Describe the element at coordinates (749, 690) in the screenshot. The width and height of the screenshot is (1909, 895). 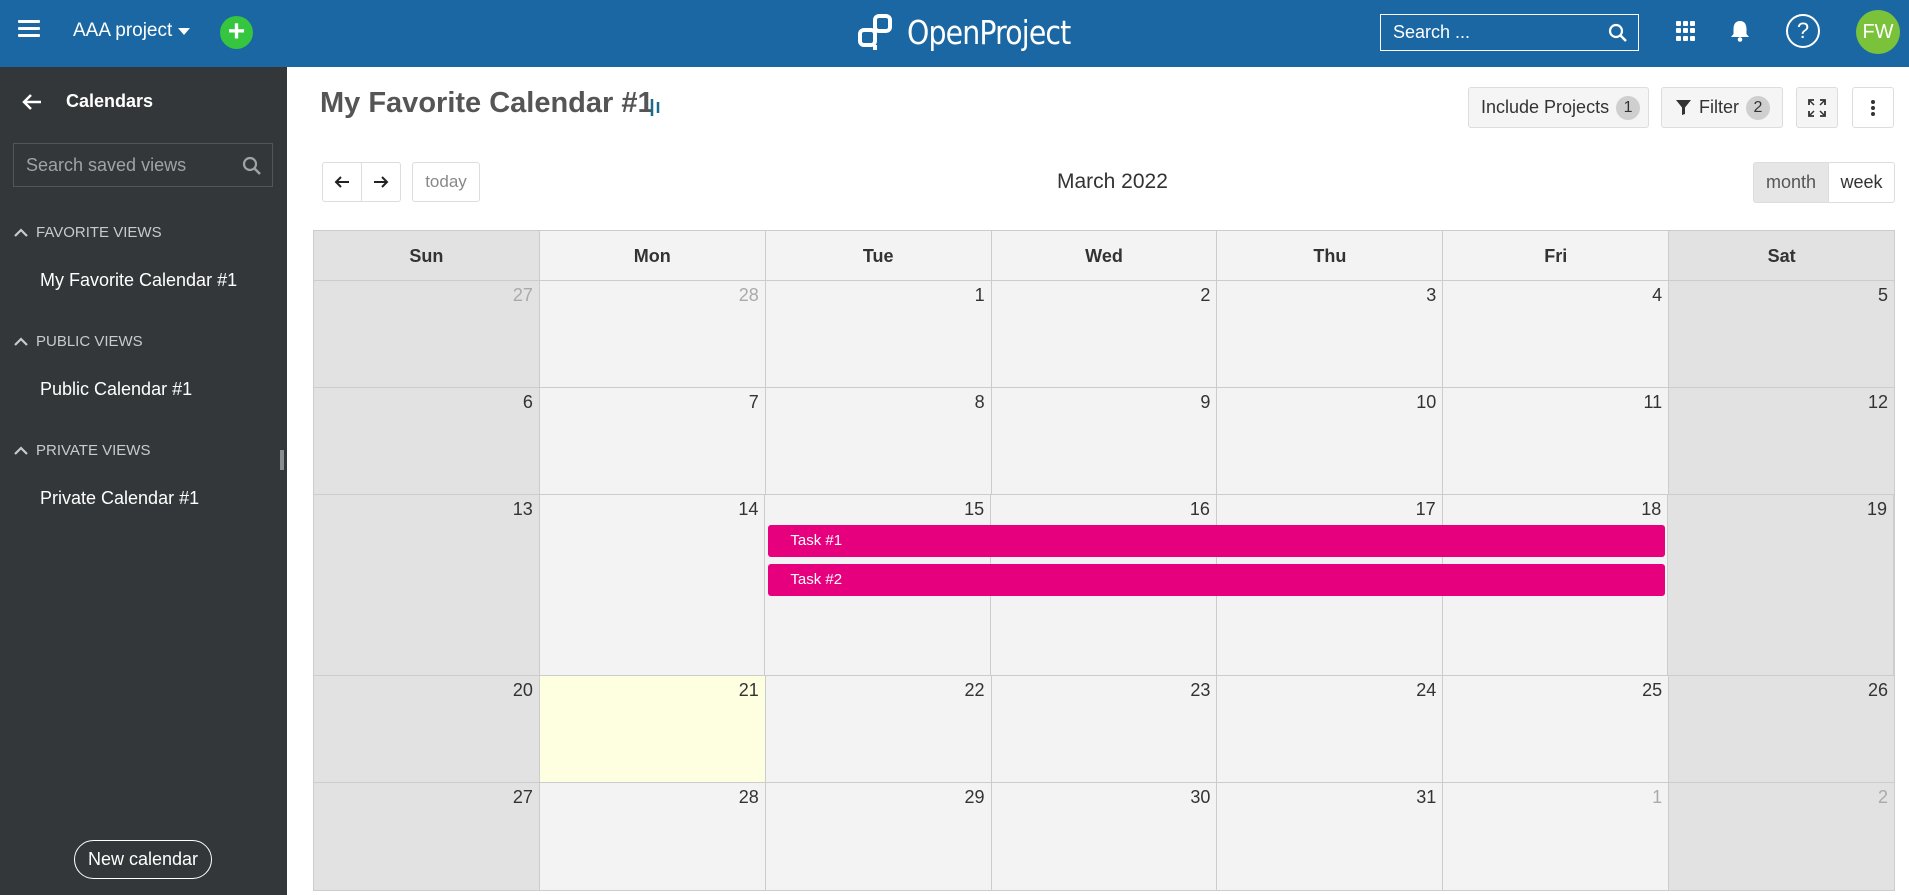
I see `day-number: 21` at that location.